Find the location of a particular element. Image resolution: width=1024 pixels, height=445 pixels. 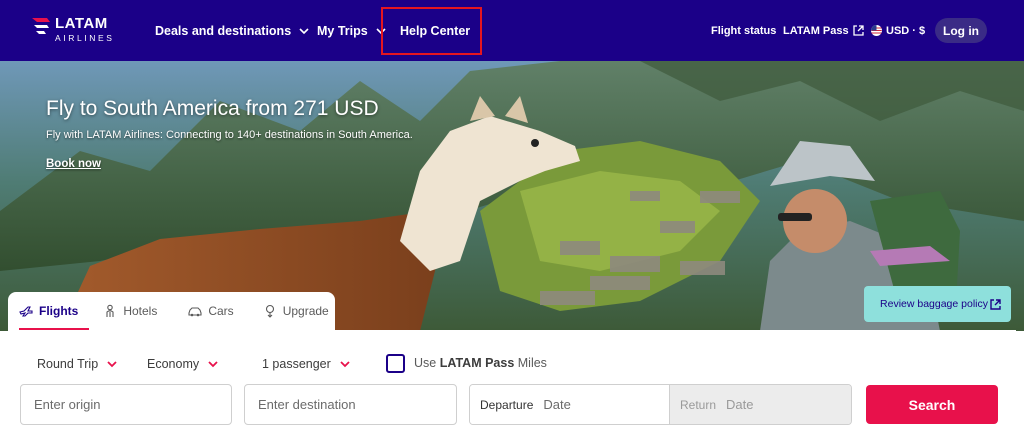

nav-my-trips: My Trips is located at coordinates (352, 30).